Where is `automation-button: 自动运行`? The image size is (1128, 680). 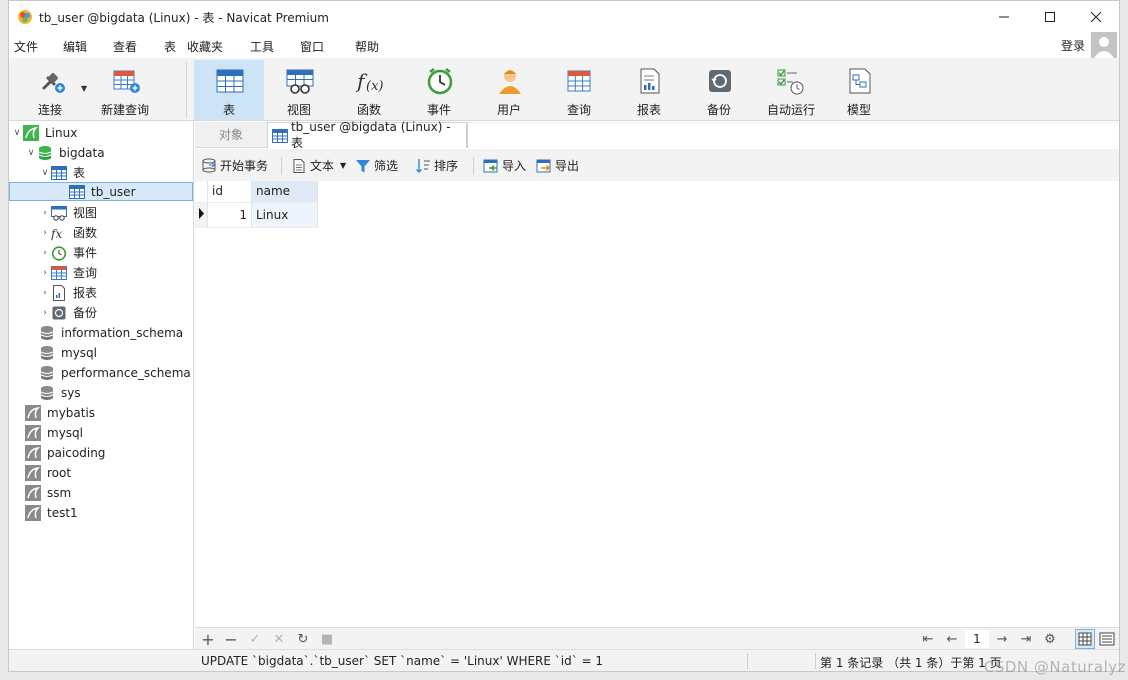 automation-button: 自动运行 is located at coordinates (791, 90).